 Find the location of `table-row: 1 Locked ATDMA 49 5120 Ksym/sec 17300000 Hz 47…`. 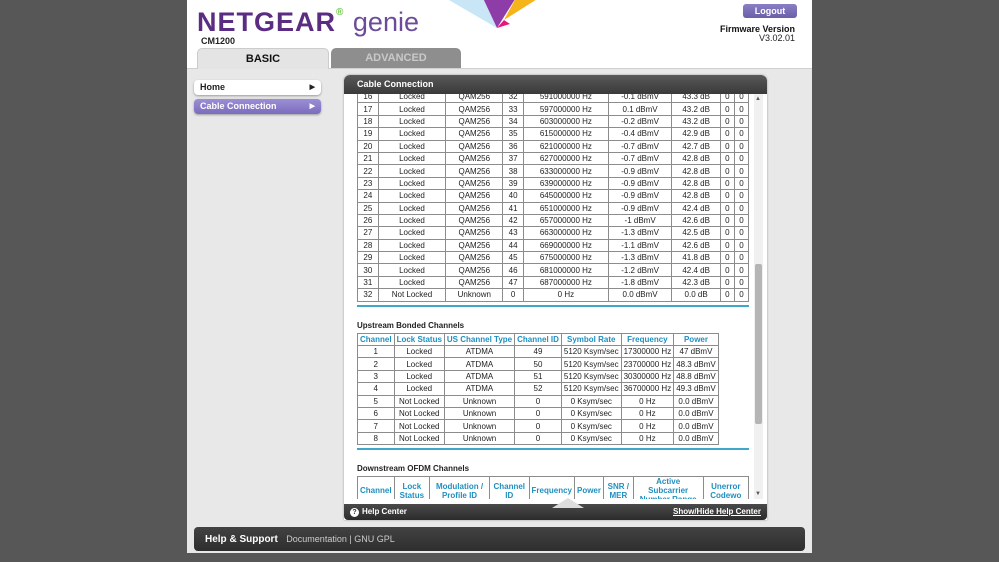

table-row: 1 Locked ATDMA 49 5120 Ksym/sec 17300000 Hz 47… is located at coordinates (538, 352).